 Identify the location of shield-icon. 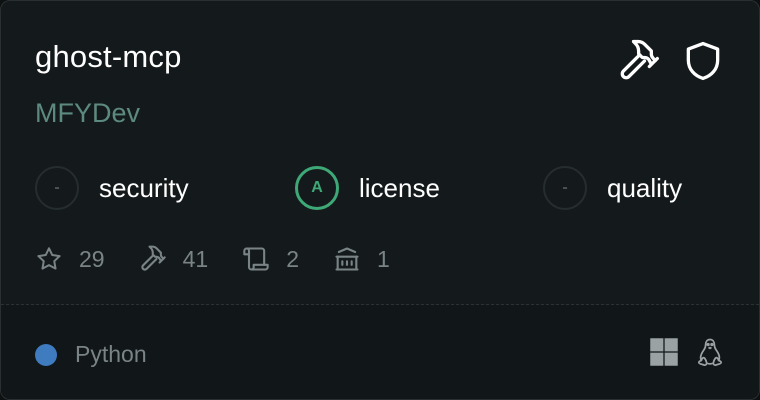
(703, 61).